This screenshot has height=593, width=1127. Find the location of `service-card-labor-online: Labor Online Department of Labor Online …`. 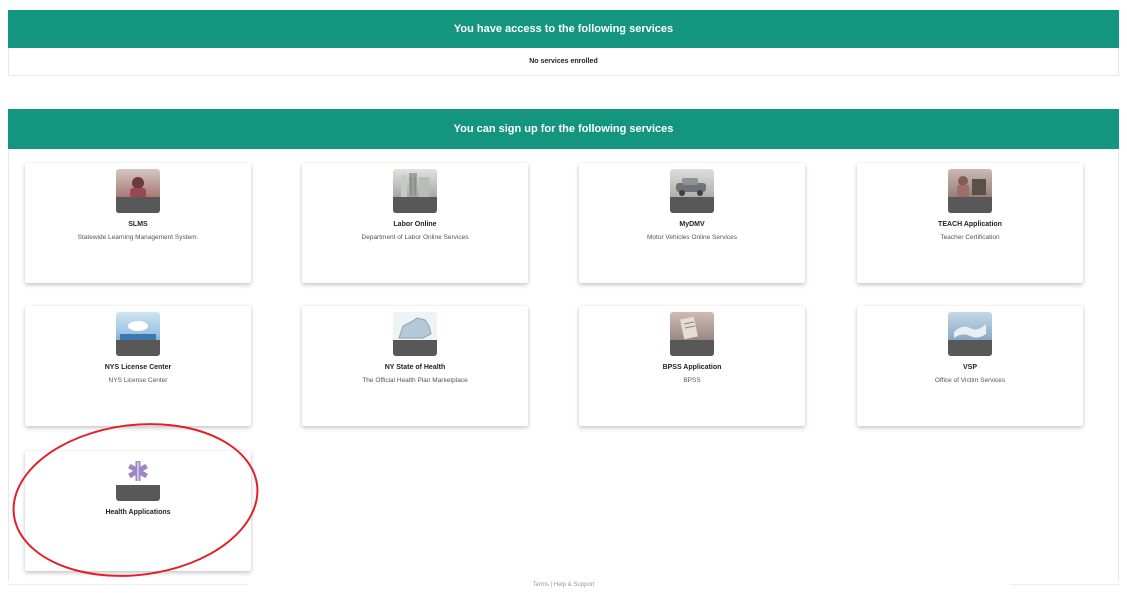

service-card-labor-online: Labor Online Department of Labor Online … is located at coordinates (415, 223).